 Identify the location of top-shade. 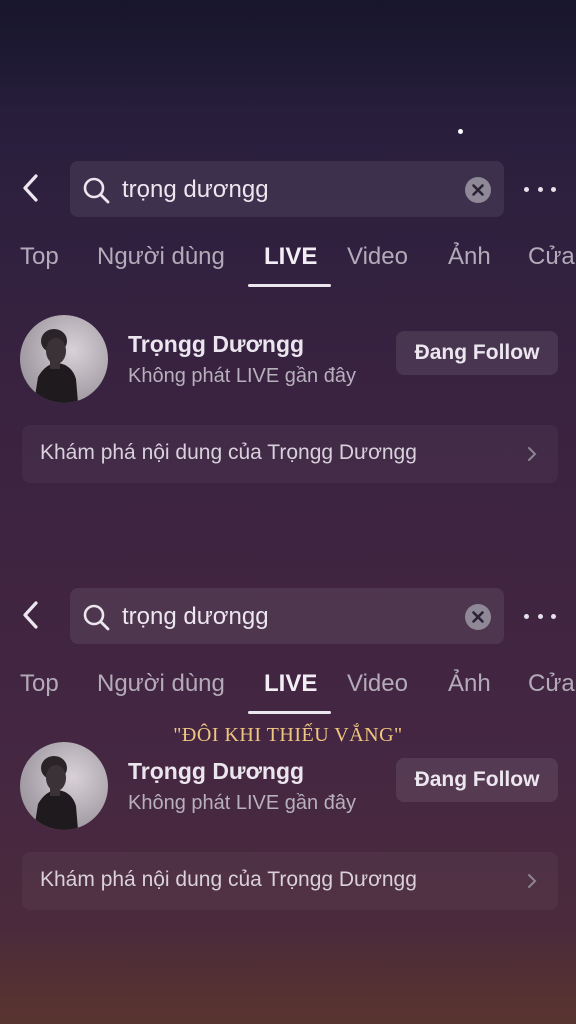
(288, 55).